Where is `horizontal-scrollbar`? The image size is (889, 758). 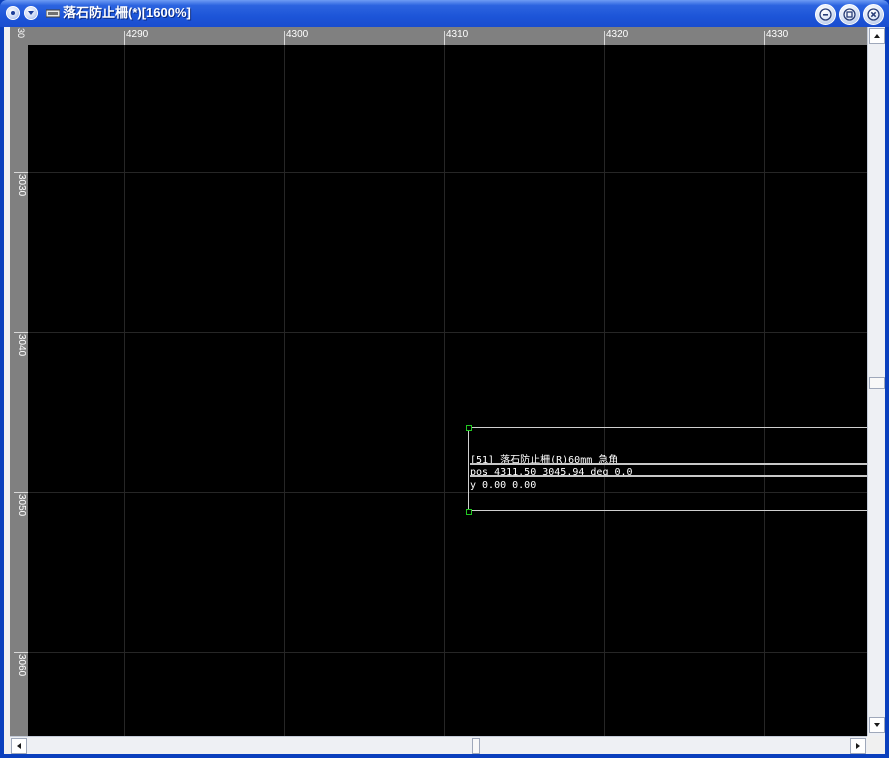 horizontal-scrollbar is located at coordinates (438, 745).